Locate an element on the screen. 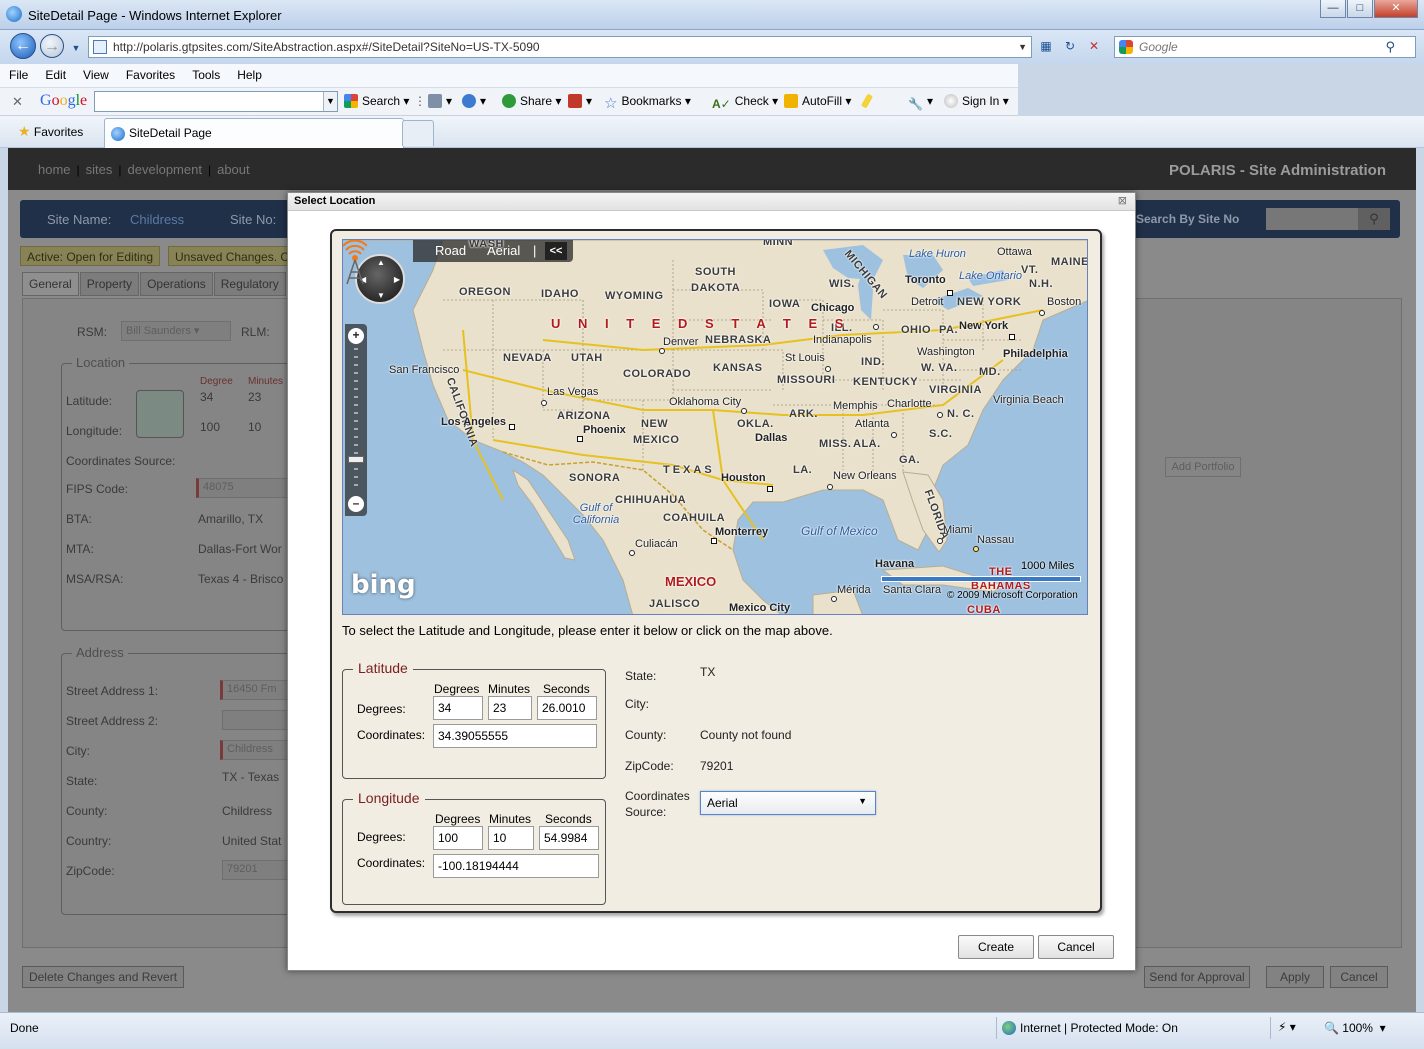 This screenshot has width=1424, height=1049. fips-input: 48075 is located at coordinates (246, 488).